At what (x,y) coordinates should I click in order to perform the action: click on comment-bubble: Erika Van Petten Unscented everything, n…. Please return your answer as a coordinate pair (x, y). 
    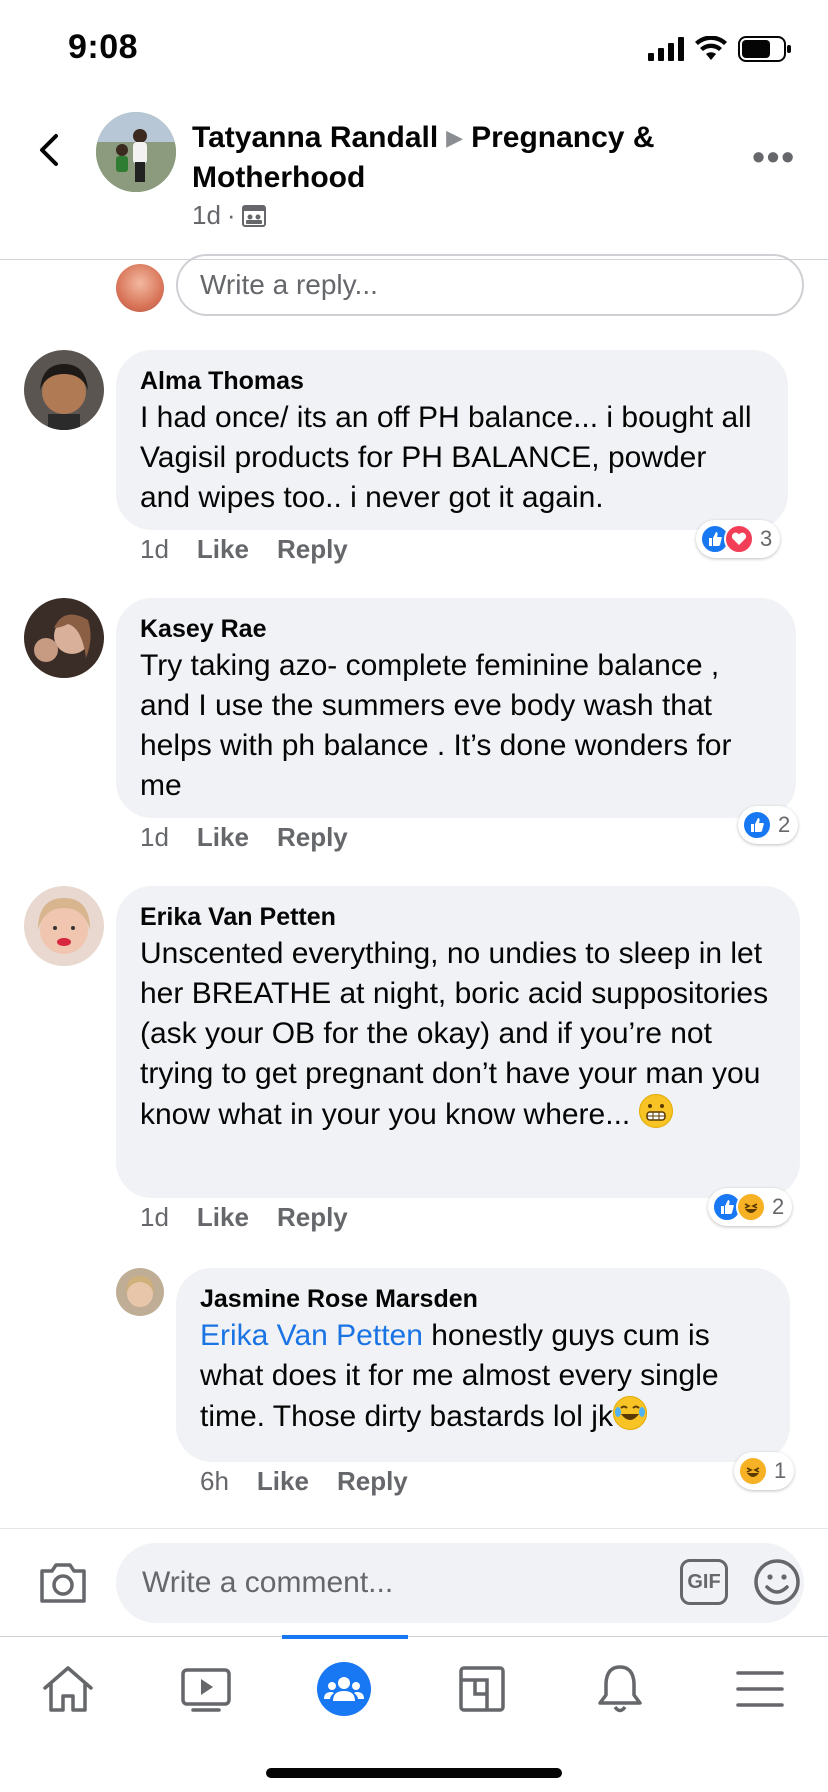
    Looking at the image, I should click on (458, 1042).